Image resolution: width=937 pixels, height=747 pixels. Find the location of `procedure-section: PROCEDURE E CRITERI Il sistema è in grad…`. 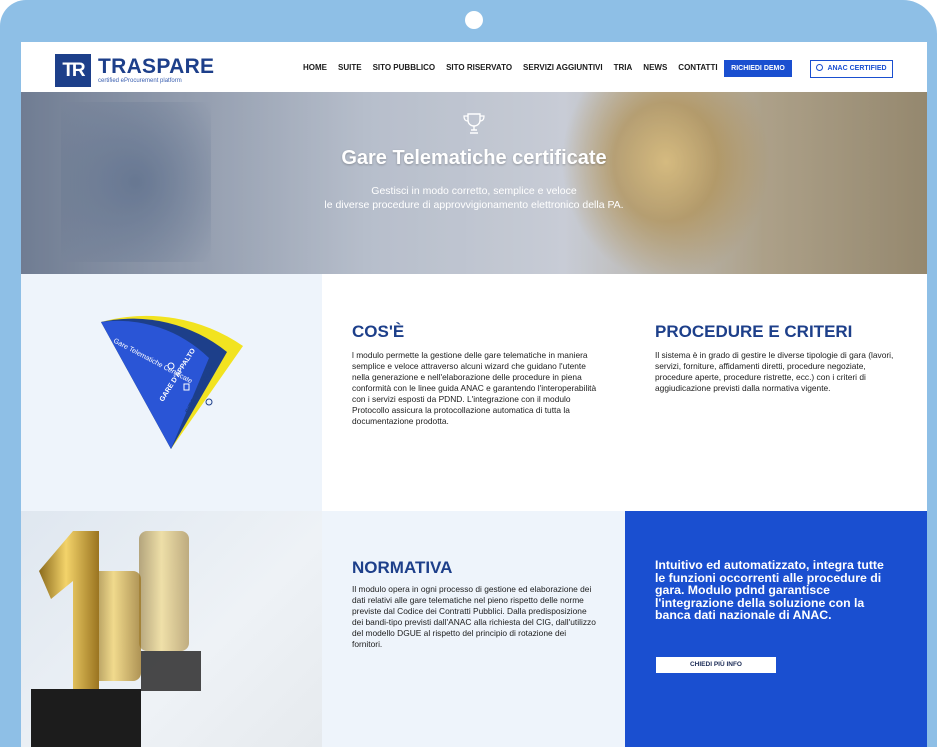

procedure-section: PROCEDURE E CRITERI Il sistema è in grad… is located at coordinates (780, 358).